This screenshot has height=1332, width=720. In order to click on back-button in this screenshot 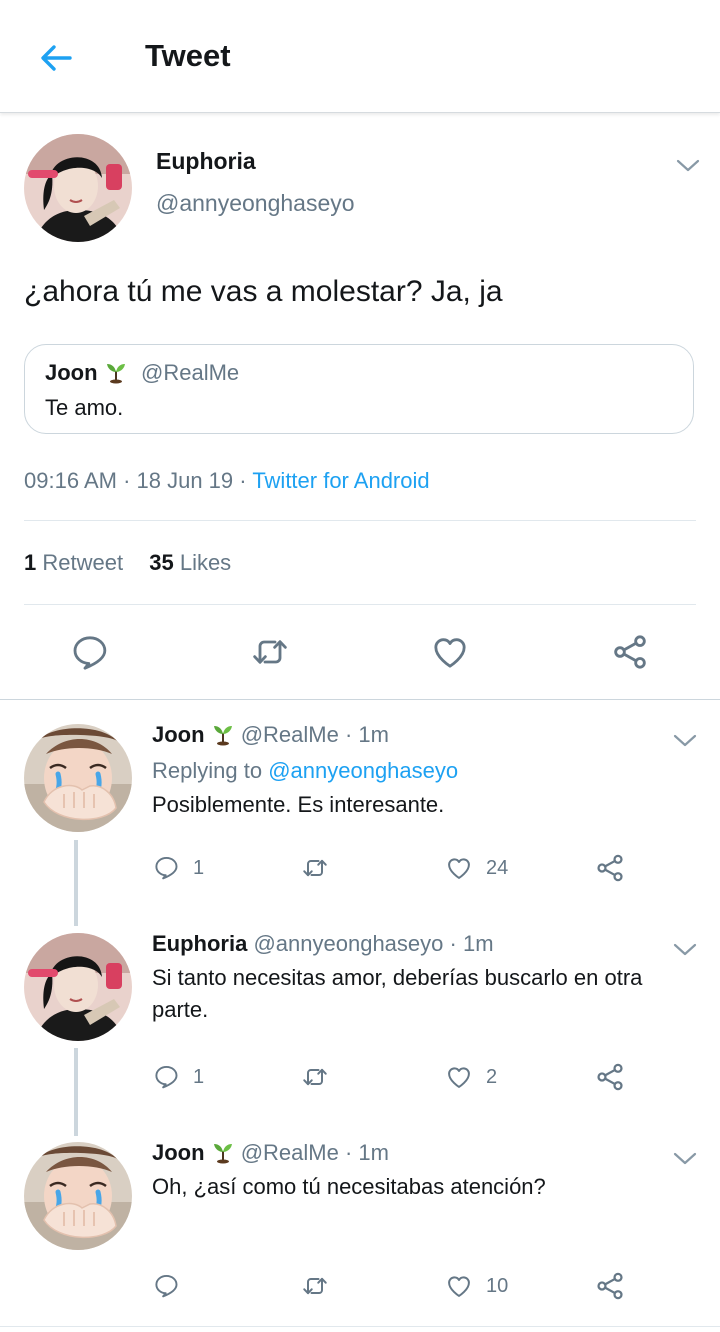, I will do `click(56, 58)`.